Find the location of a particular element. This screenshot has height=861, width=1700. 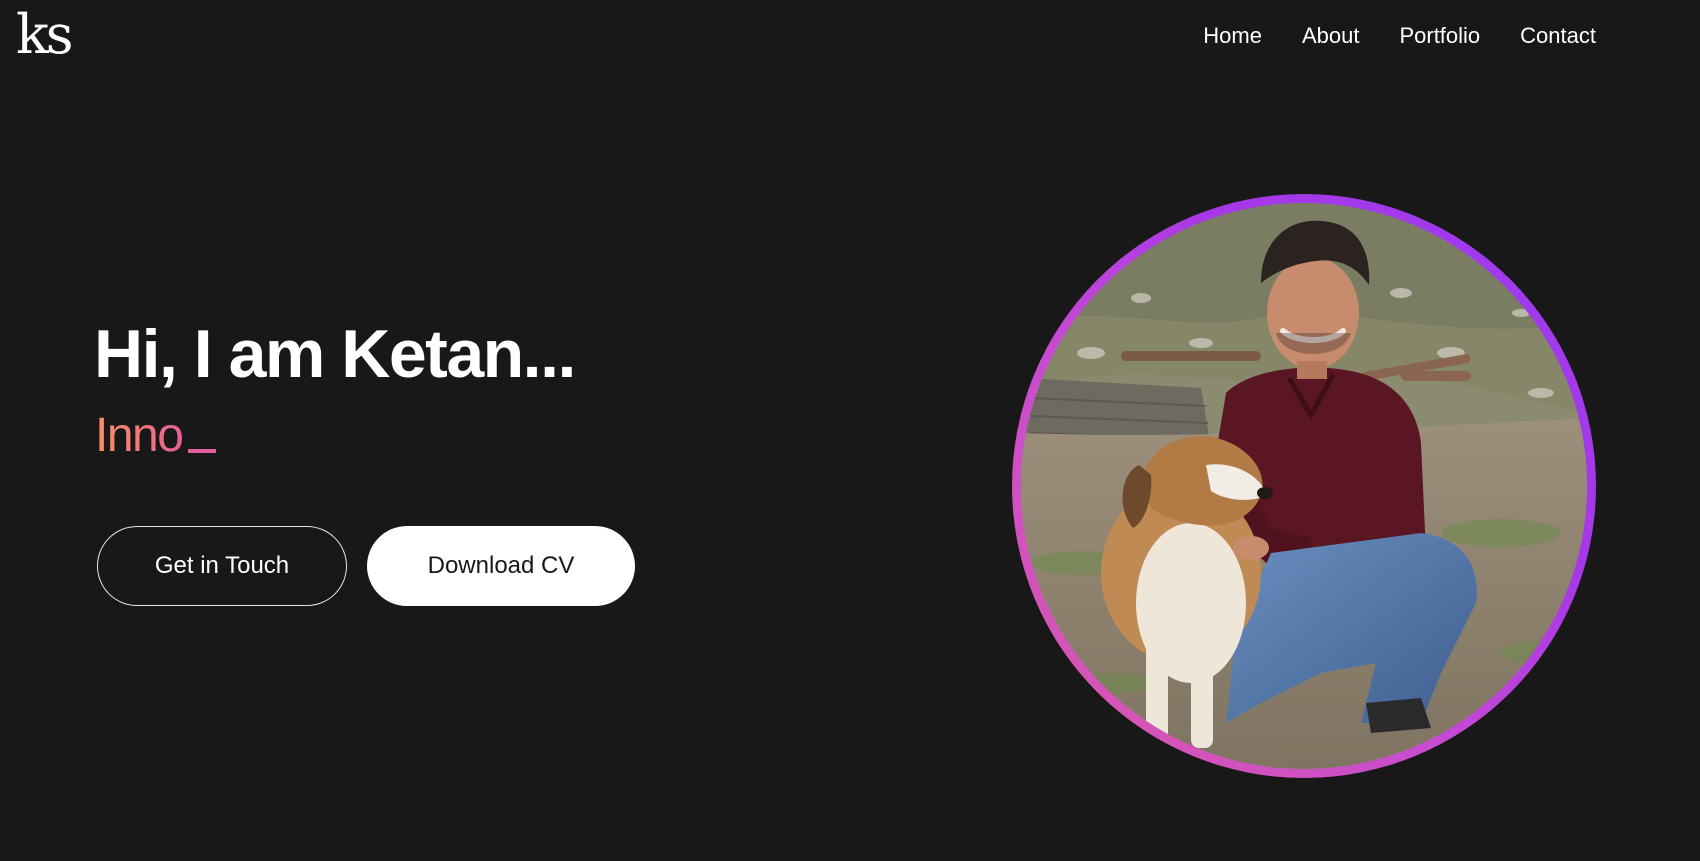

typed-role: Inno is located at coordinates (156, 436).